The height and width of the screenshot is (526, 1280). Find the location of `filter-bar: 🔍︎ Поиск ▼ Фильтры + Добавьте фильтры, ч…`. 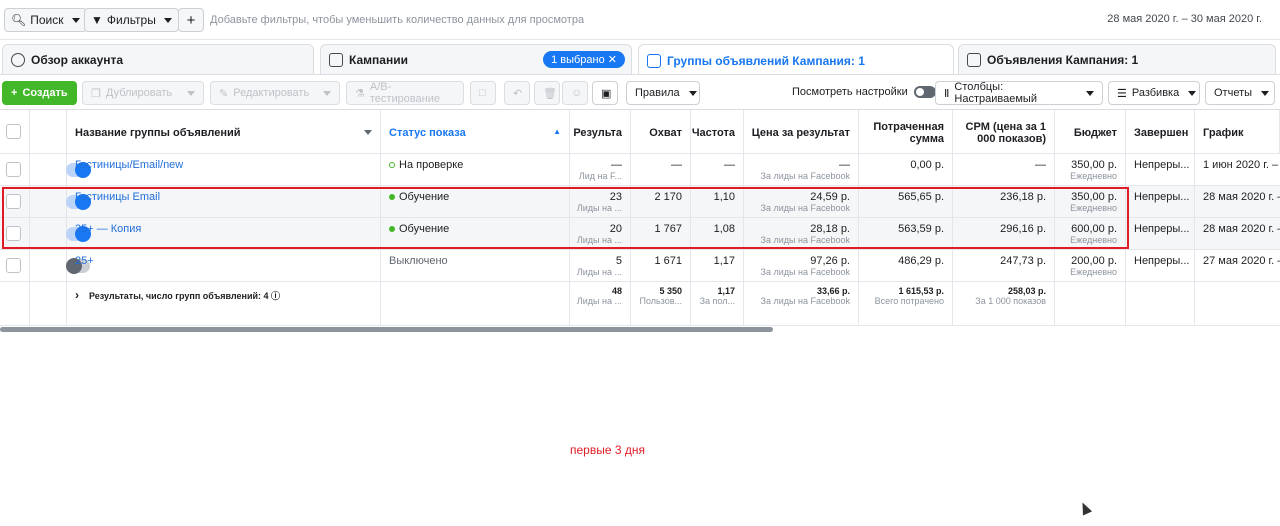

filter-bar: 🔍︎ Поиск ▼ Фильтры + Добавьте фильтры, ч… is located at coordinates (640, 20).